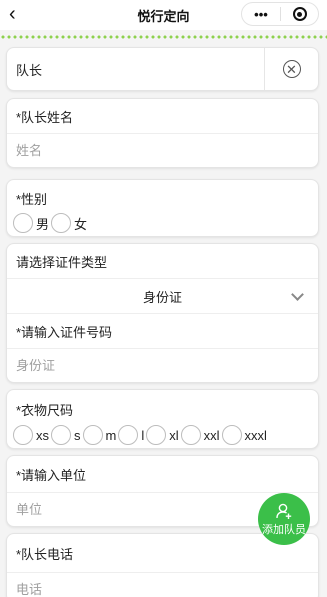 This screenshot has width=327, height=597. Describe the element at coordinates (29, 70) in the screenshot. I see `captain-label: 队长` at that location.